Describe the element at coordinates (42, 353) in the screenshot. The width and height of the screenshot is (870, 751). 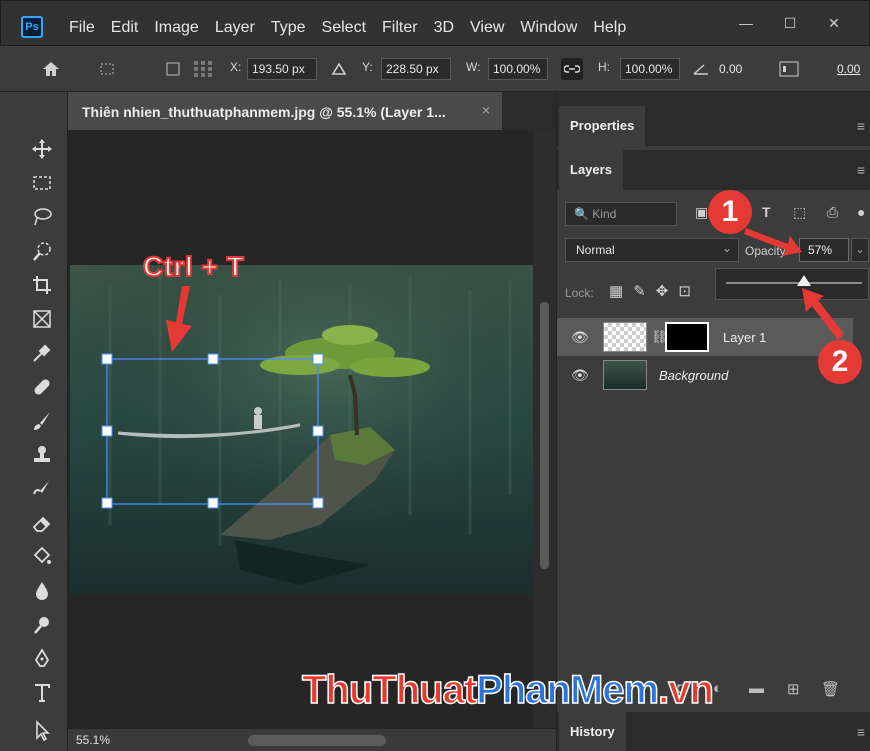
I see `eyedropper-tool-icon` at that location.